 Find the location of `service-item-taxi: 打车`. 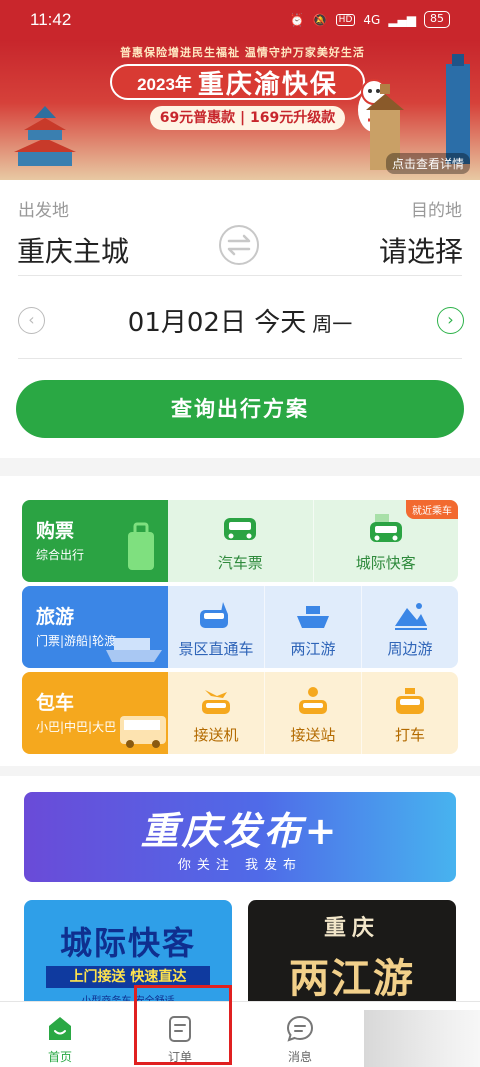

service-item-taxi: 打车 is located at coordinates (409, 713).